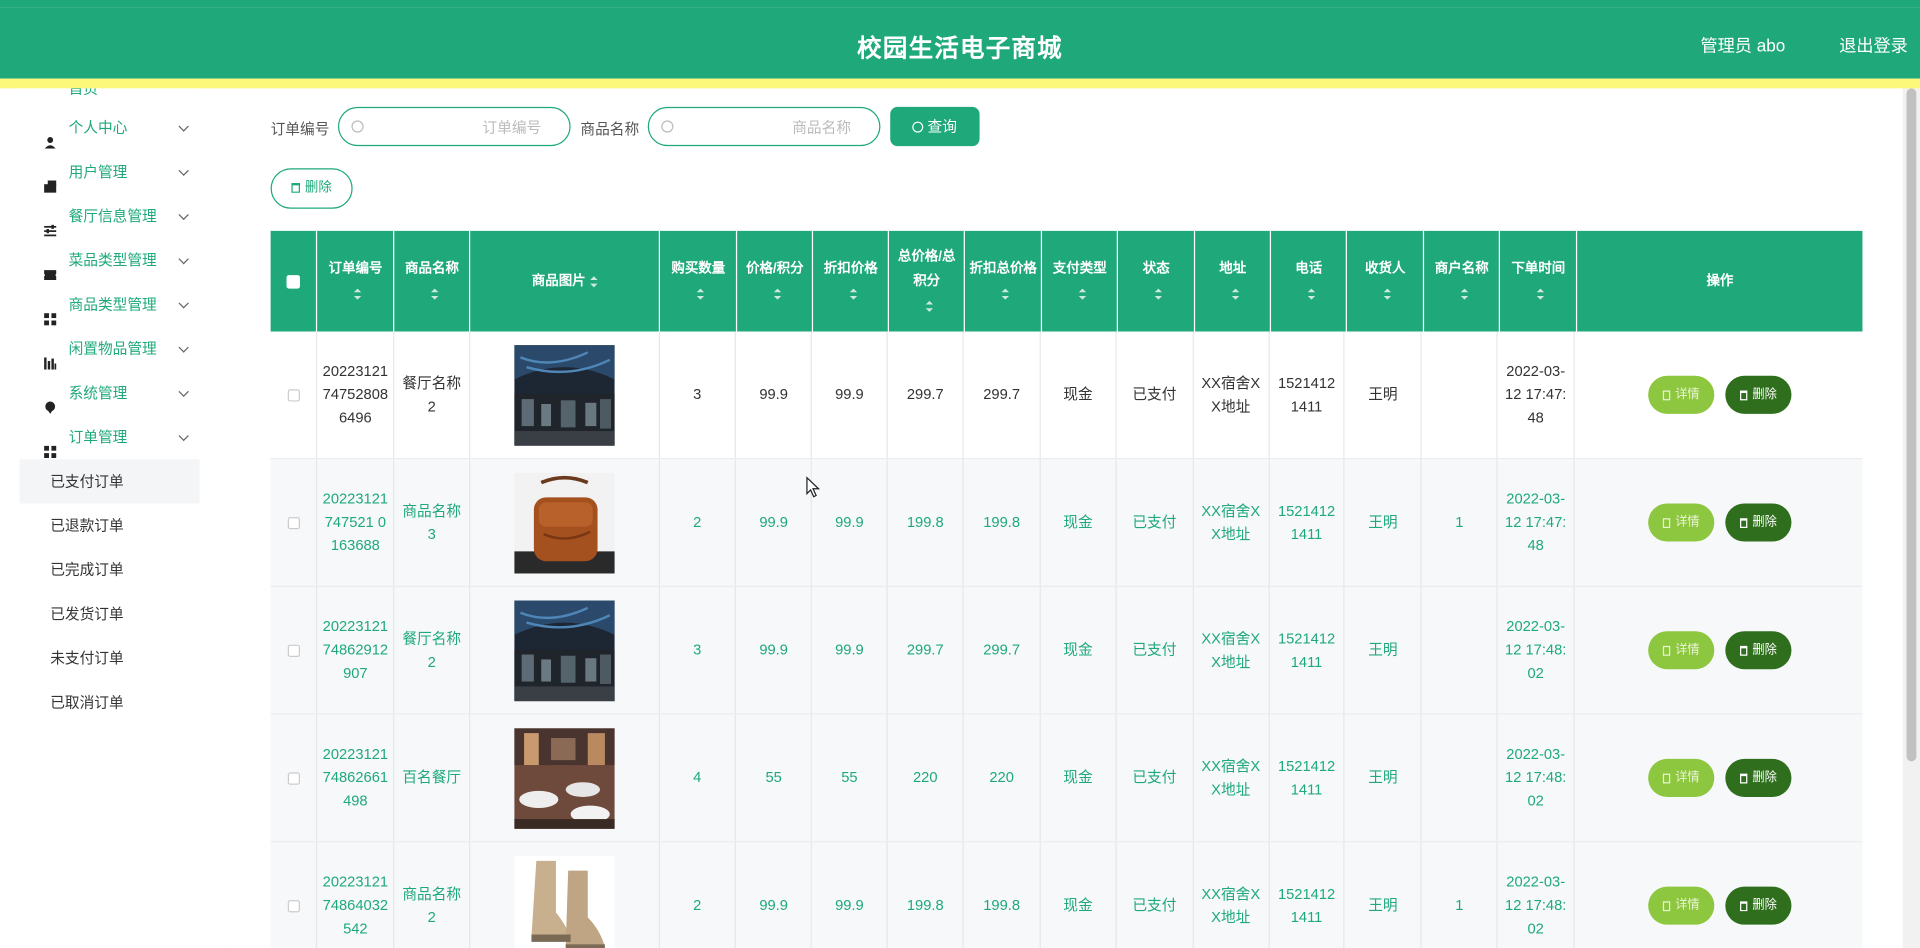 The image size is (1920, 948). I want to click on submenu-item-0: 已支付订单, so click(109, 481).